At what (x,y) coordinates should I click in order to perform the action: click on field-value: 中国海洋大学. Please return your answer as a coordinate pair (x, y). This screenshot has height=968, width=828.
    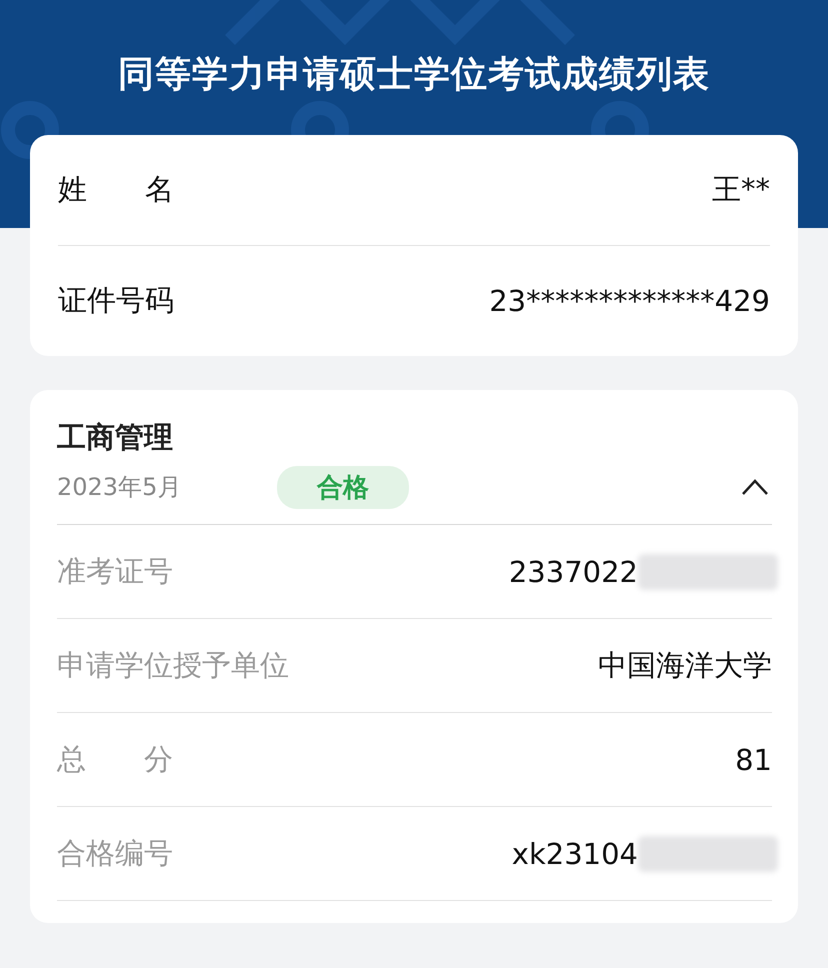
    Looking at the image, I should click on (685, 665).